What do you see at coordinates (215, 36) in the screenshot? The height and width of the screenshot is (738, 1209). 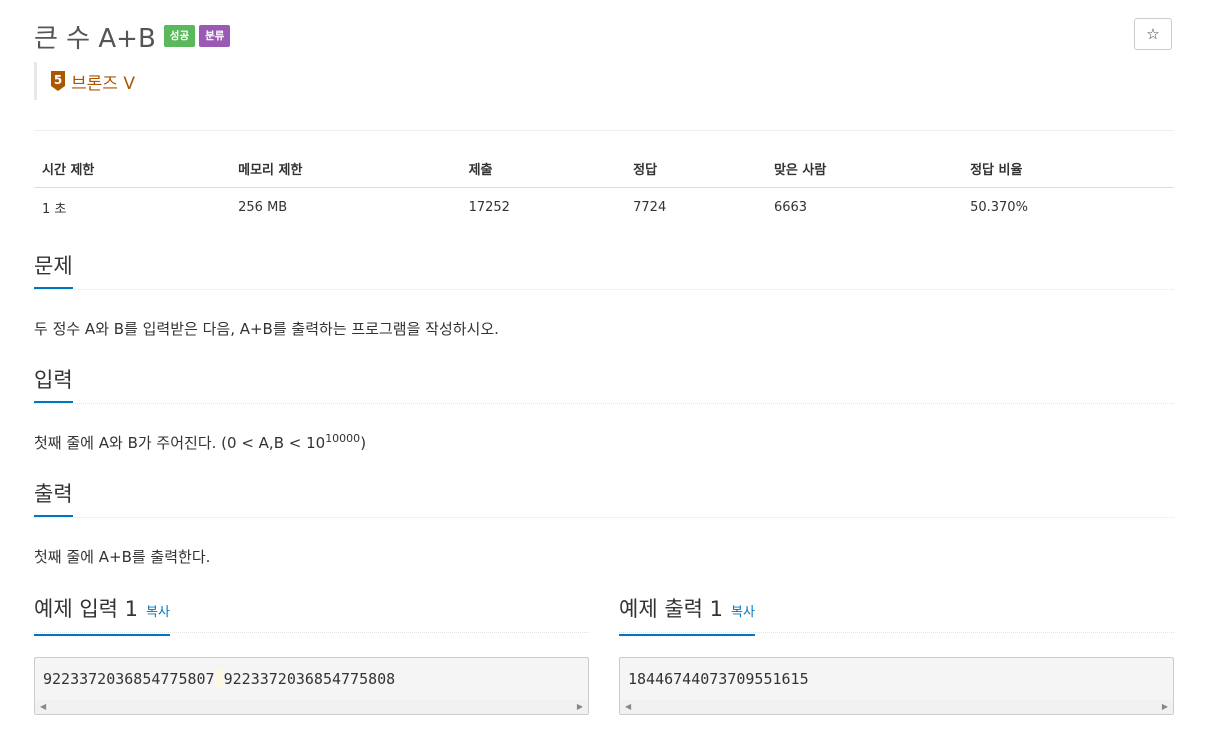 I see `classify-badge: 분류` at bounding box center [215, 36].